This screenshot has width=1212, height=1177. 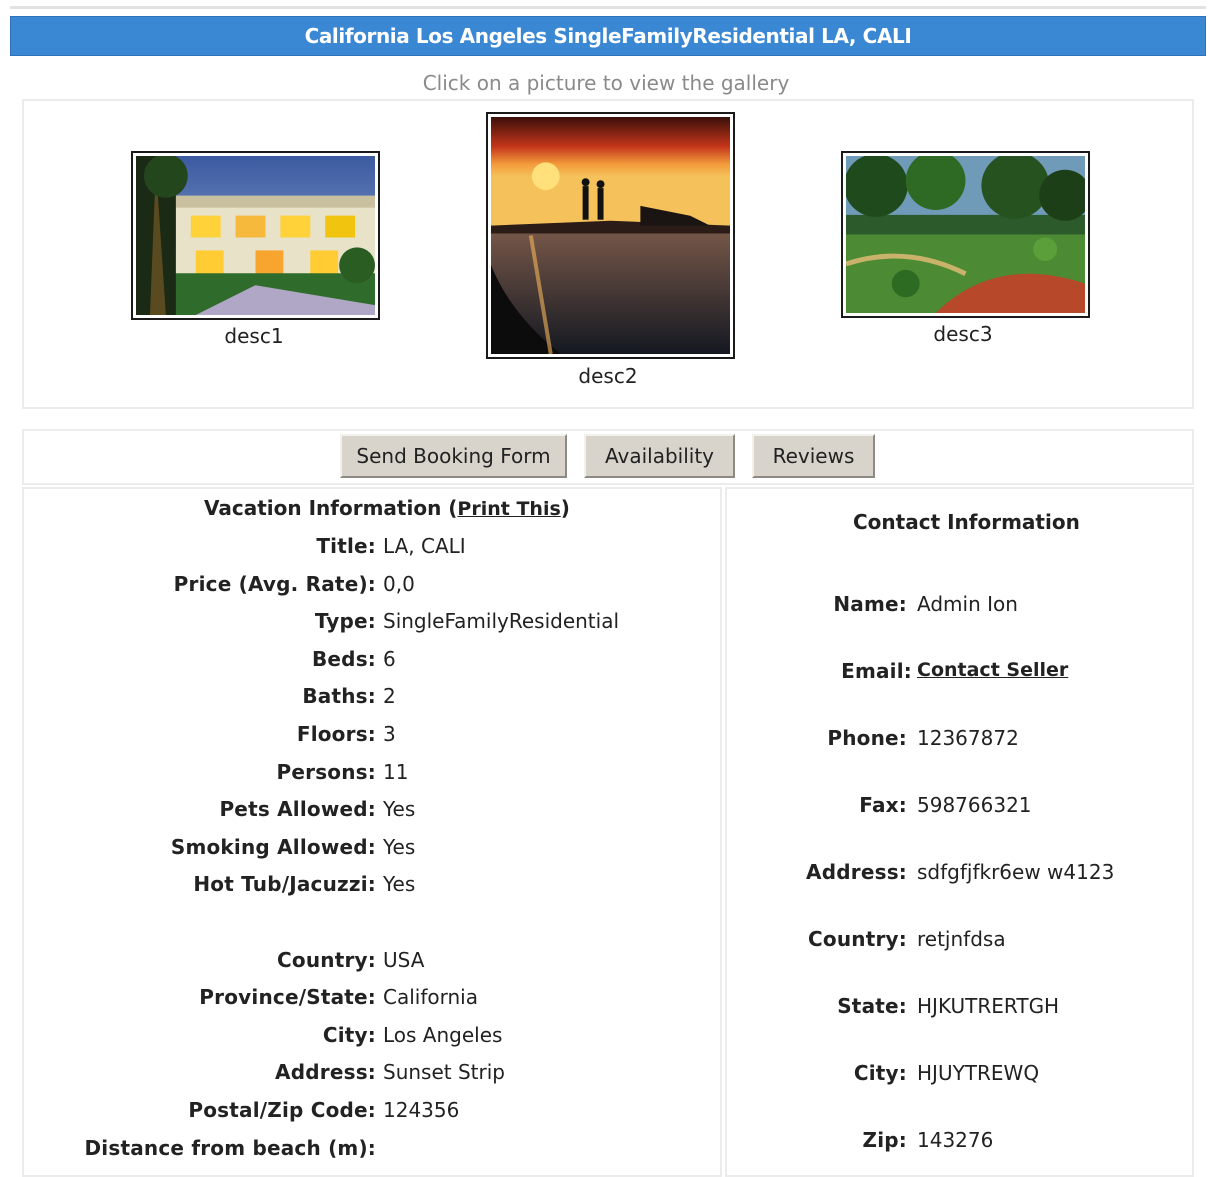 What do you see at coordinates (872, 671) in the screenshot?
I see `contact-email-label: Email` at bounding box center [872, 671].